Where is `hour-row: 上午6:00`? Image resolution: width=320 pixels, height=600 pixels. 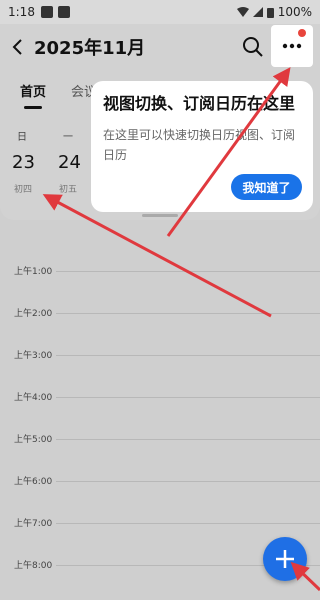
hour-row: 上午6:00 is located at coordinates (160, 482).